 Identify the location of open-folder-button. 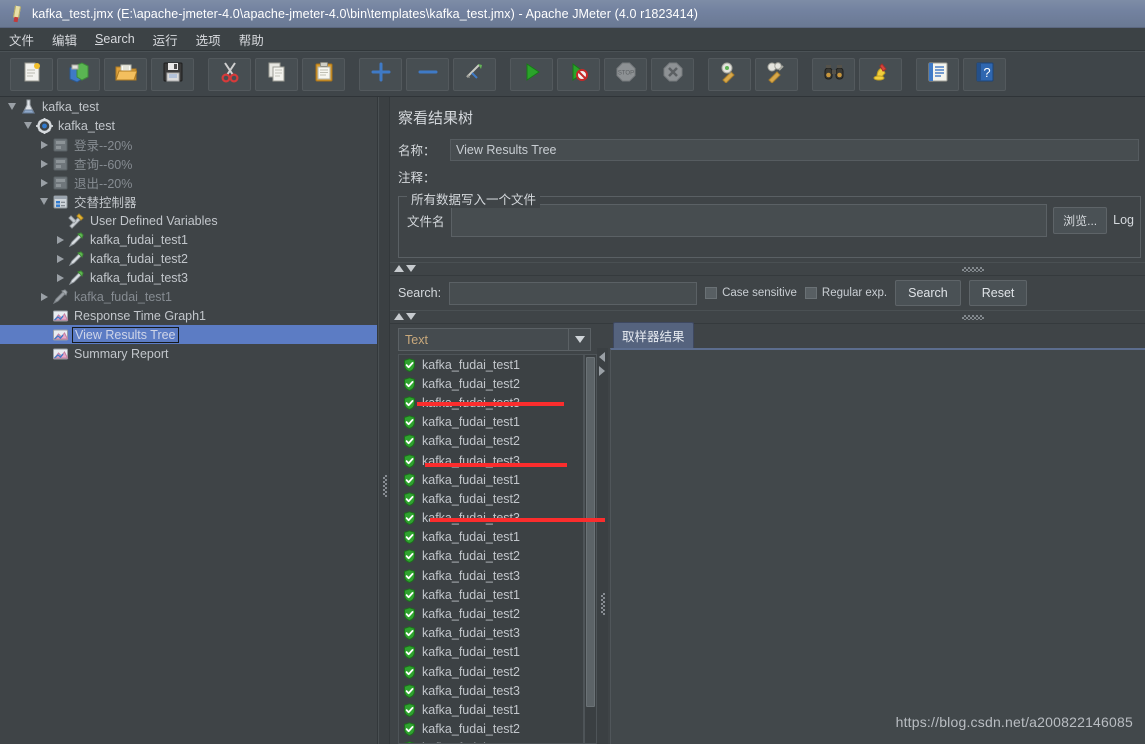
(125, 74).